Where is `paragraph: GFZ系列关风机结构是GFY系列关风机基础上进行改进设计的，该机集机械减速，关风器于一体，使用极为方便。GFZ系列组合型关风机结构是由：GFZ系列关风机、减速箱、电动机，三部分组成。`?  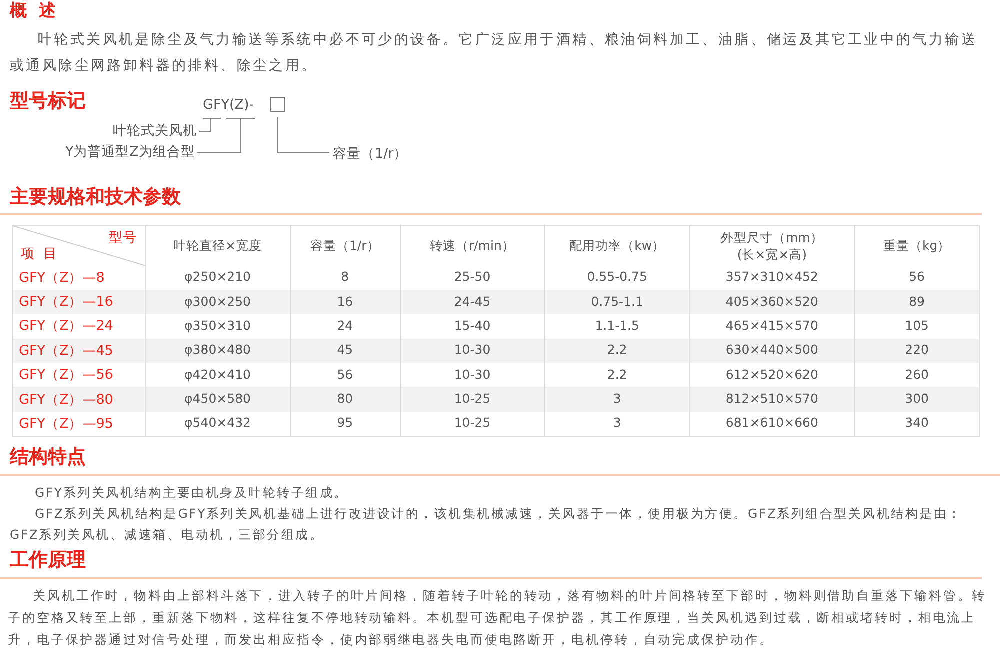 paragraph: GFZ系列关风机结构是GFY系列关风机基础上进行改进设计的，该机集机械减速，关风器于一体，使用极为方便。GFZ系列组合型关风机结构是由：GFZ系列关风机、减速箱、电动机，三部分组成。 is located at coordinates (486, 524).